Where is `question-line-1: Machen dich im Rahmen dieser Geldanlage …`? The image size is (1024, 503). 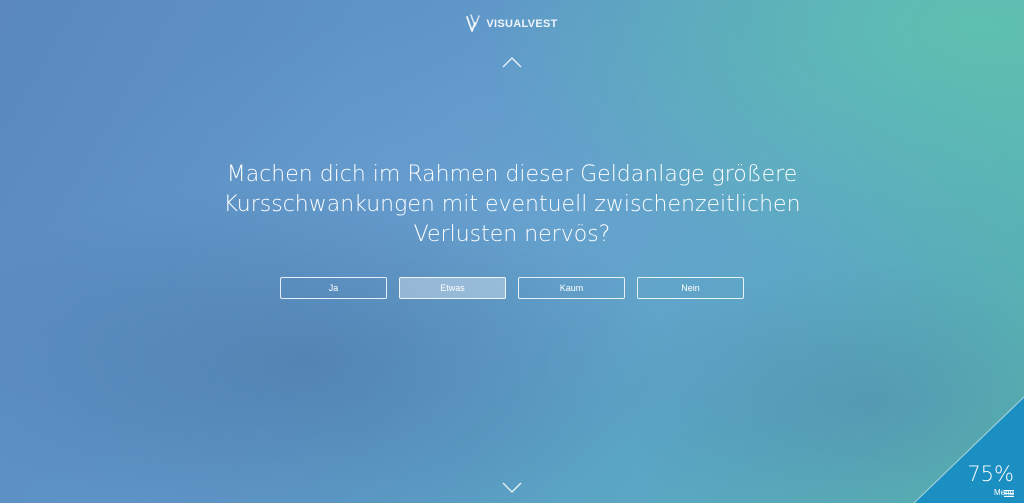
question-line-1: Machen dich im Rahmen dieser Geldanlage … is located at coordinates (512, 174).